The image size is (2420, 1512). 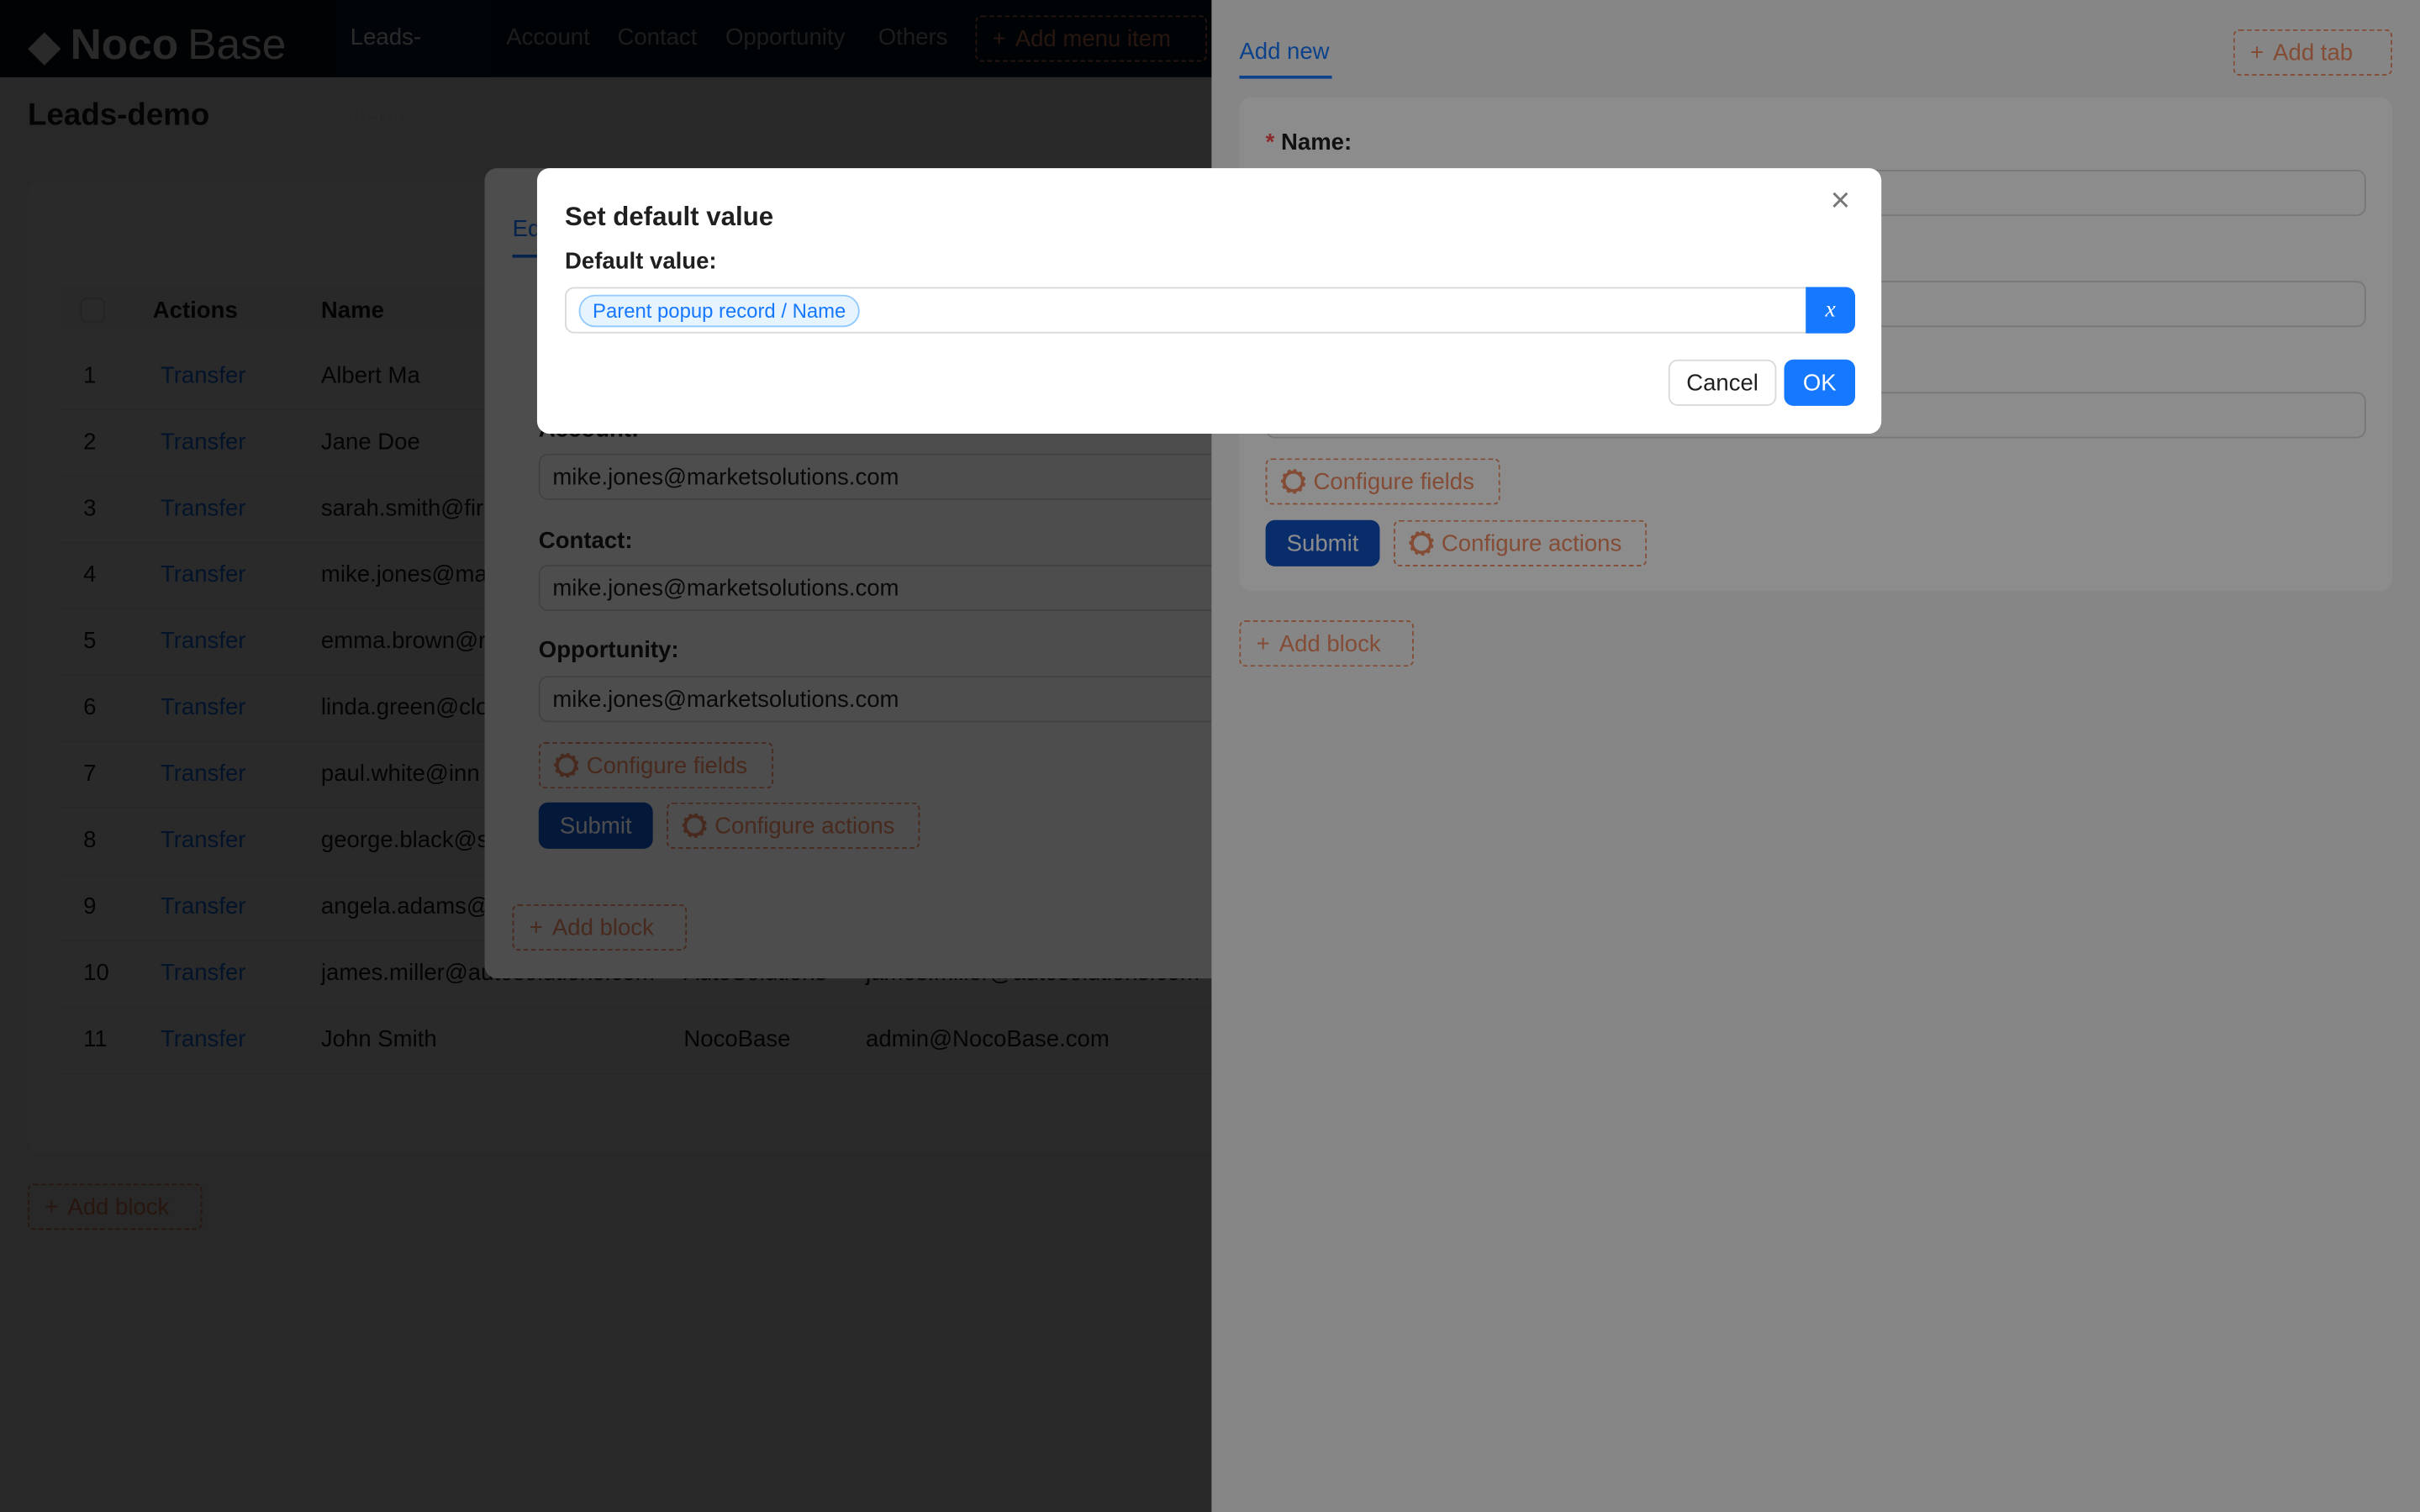 What do you see at coordinates (1820, 382) in the screenshot?
I see `ok-button: OK` at bounding box center [1820, 382].